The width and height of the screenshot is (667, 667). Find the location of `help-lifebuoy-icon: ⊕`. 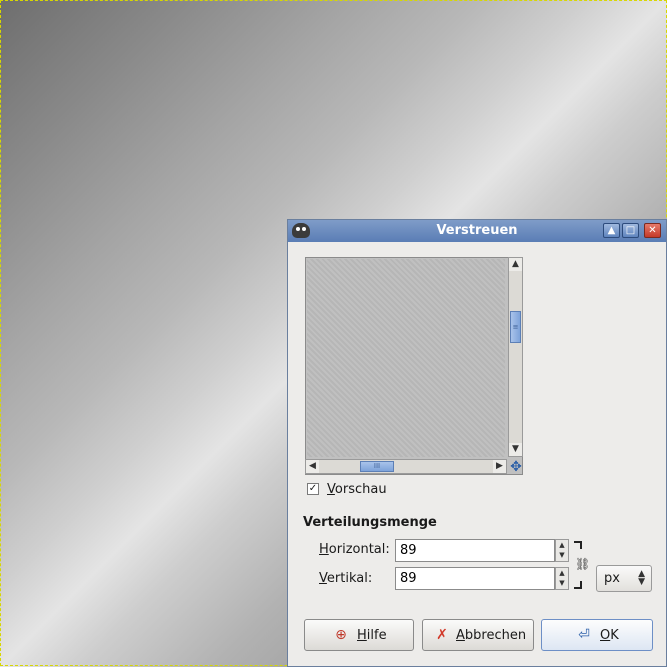

help-lifebuoy-icon: ⊕ is located at coordinates (341, 635).